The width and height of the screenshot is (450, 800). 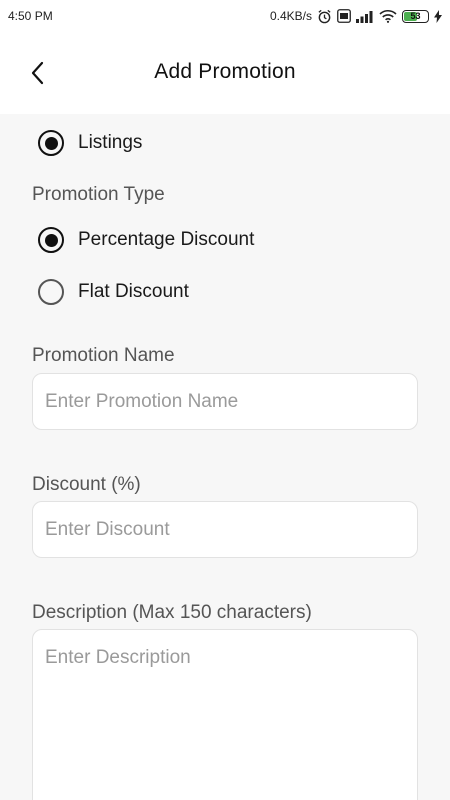 I want to click on discount-input, so click(x=225, y=529).